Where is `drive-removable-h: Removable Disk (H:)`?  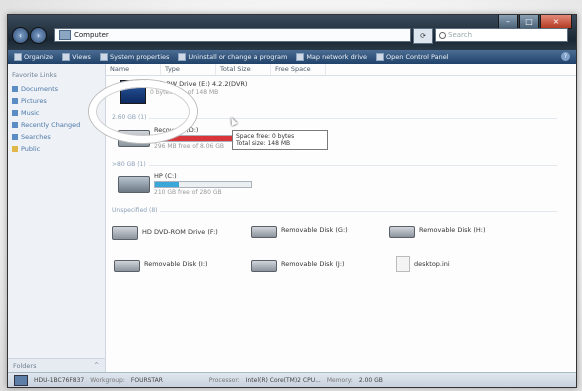 drive-removable-h: Removable Disk (H:) is located at coordinates (437, 230).